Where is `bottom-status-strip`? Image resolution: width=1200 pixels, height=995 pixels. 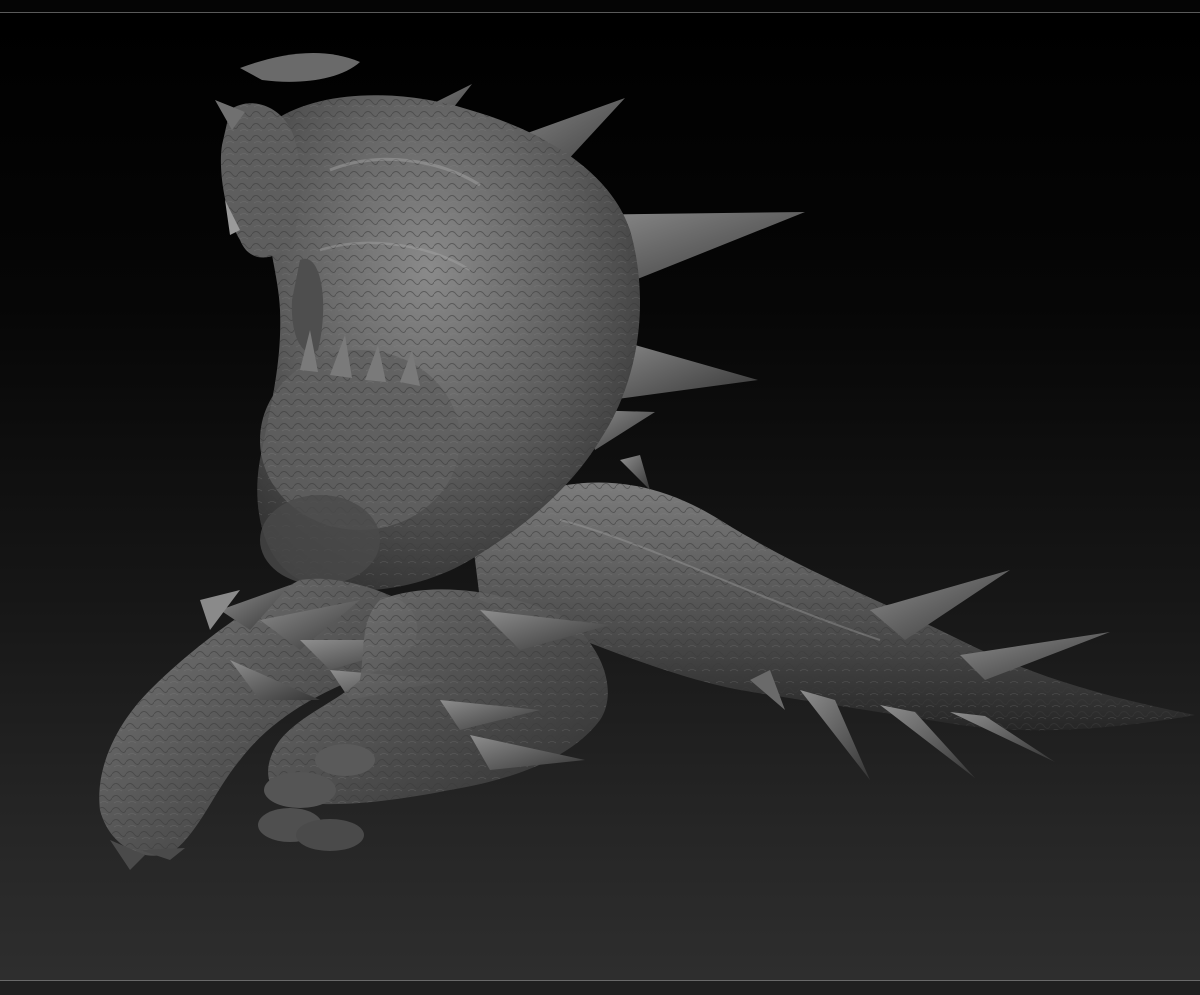
bottom-status-strip is located at coordinates (600, 988).